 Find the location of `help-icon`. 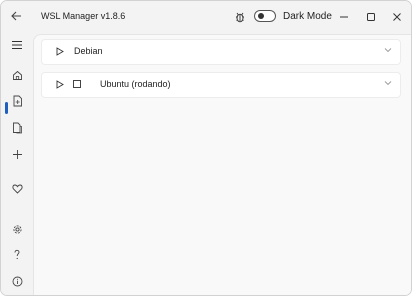

help-icon is located at coordinates (17, 254).